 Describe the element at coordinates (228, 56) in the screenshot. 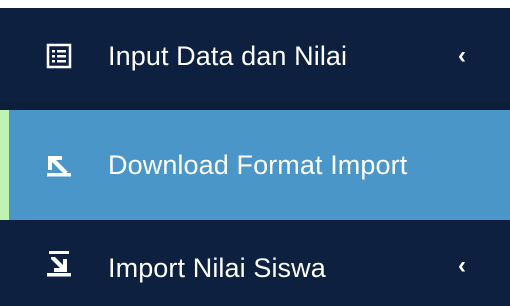

I see `sidebar-item-label: Input Data dan Nilai` at that location.